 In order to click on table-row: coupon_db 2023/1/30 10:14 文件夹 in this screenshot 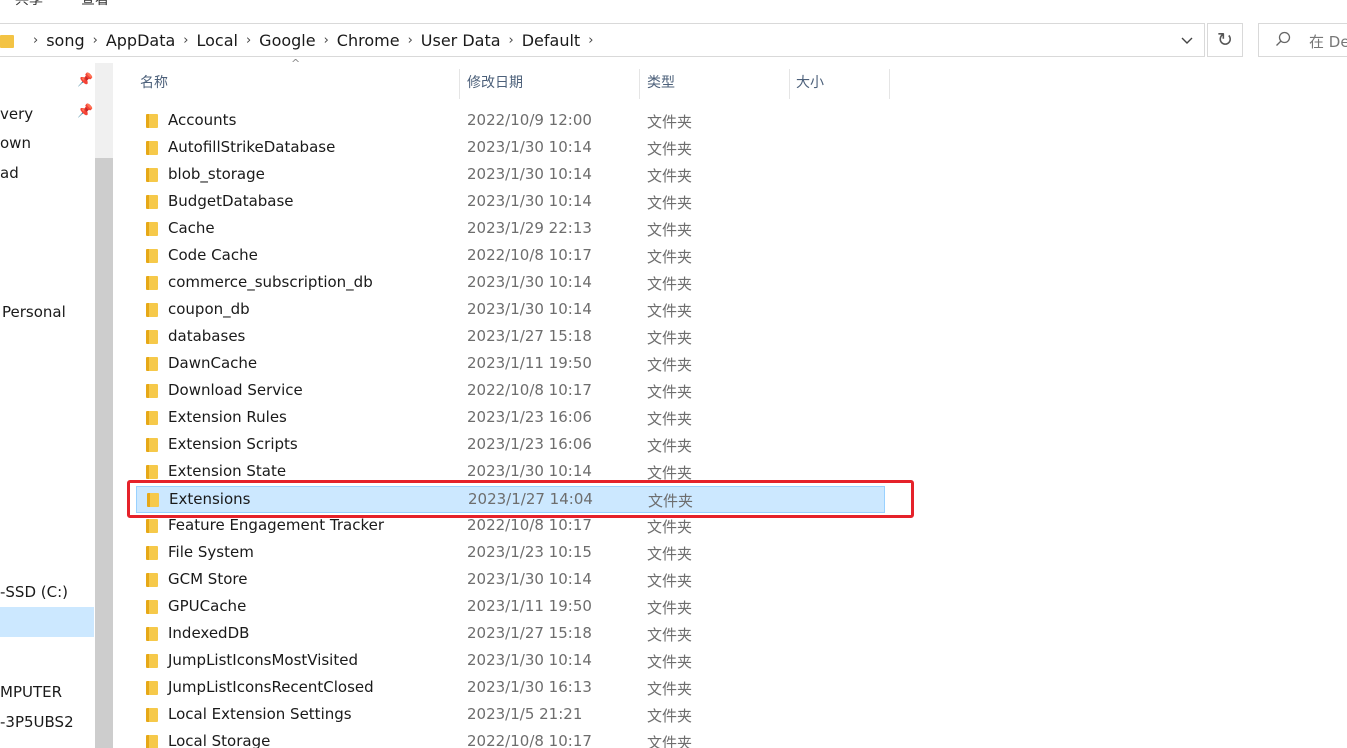, I will do `click(510, 310)`.